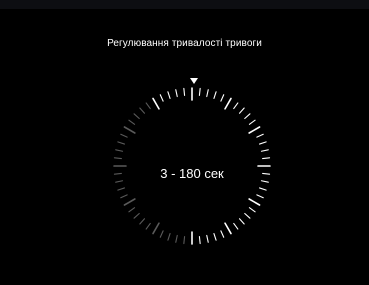 Image resolution: width=369 pixels, height=285 pixels. I want to click on page-title: Регулювання тривалості тривоги, so click(184, 43).